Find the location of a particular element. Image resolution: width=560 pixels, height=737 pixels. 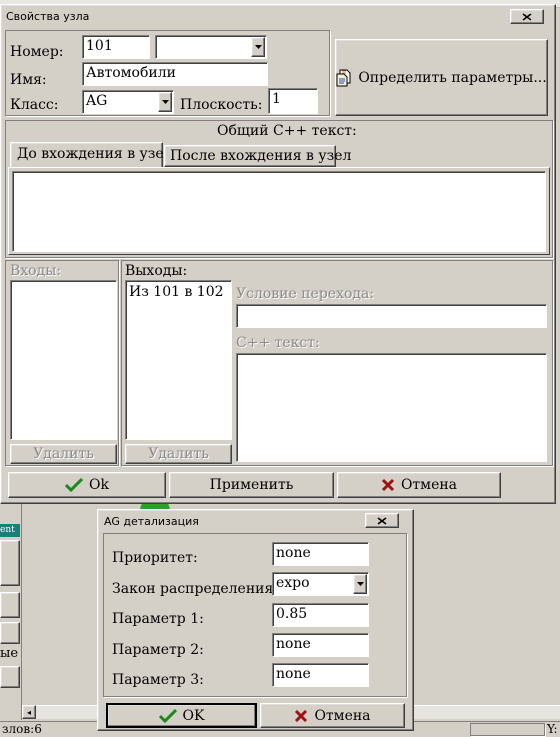

inputs-label: Входы: is located at coordinates (36, 271).